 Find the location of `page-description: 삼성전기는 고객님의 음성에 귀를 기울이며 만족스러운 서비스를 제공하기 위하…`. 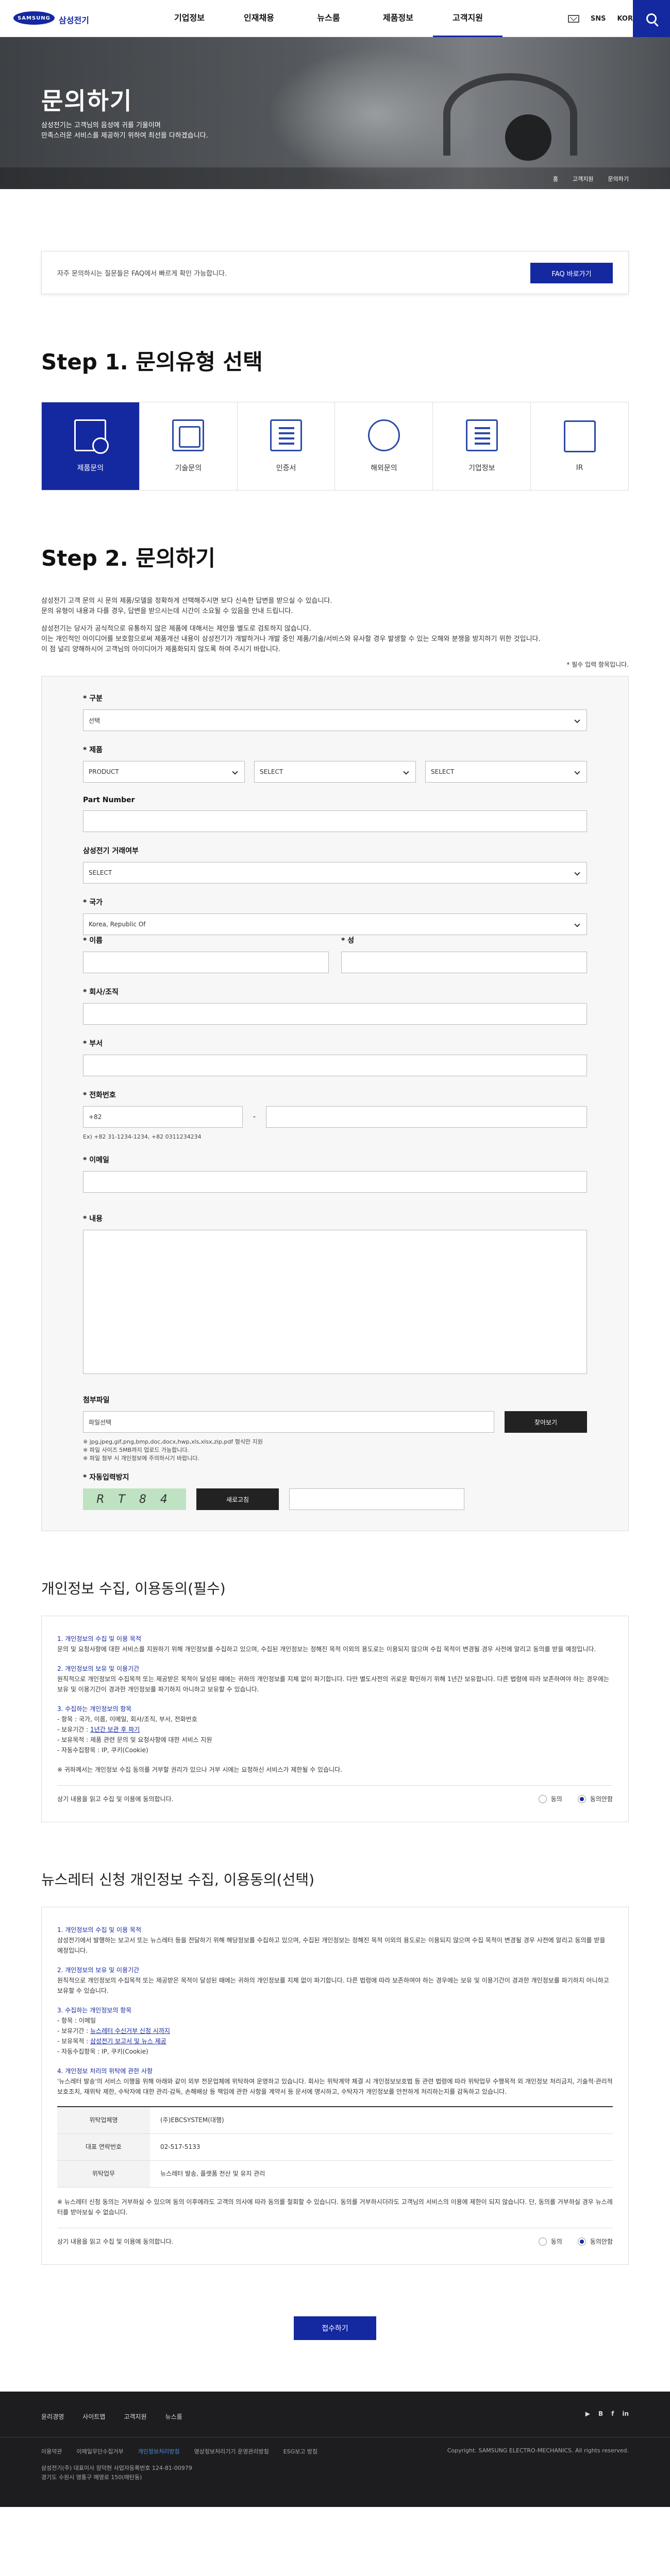

page-description: 삼성전기는 고객님의 음성에 귀를 기울이며 만족스러운 서비스를 제공하기 위하… is located at coordinates (124, 131).